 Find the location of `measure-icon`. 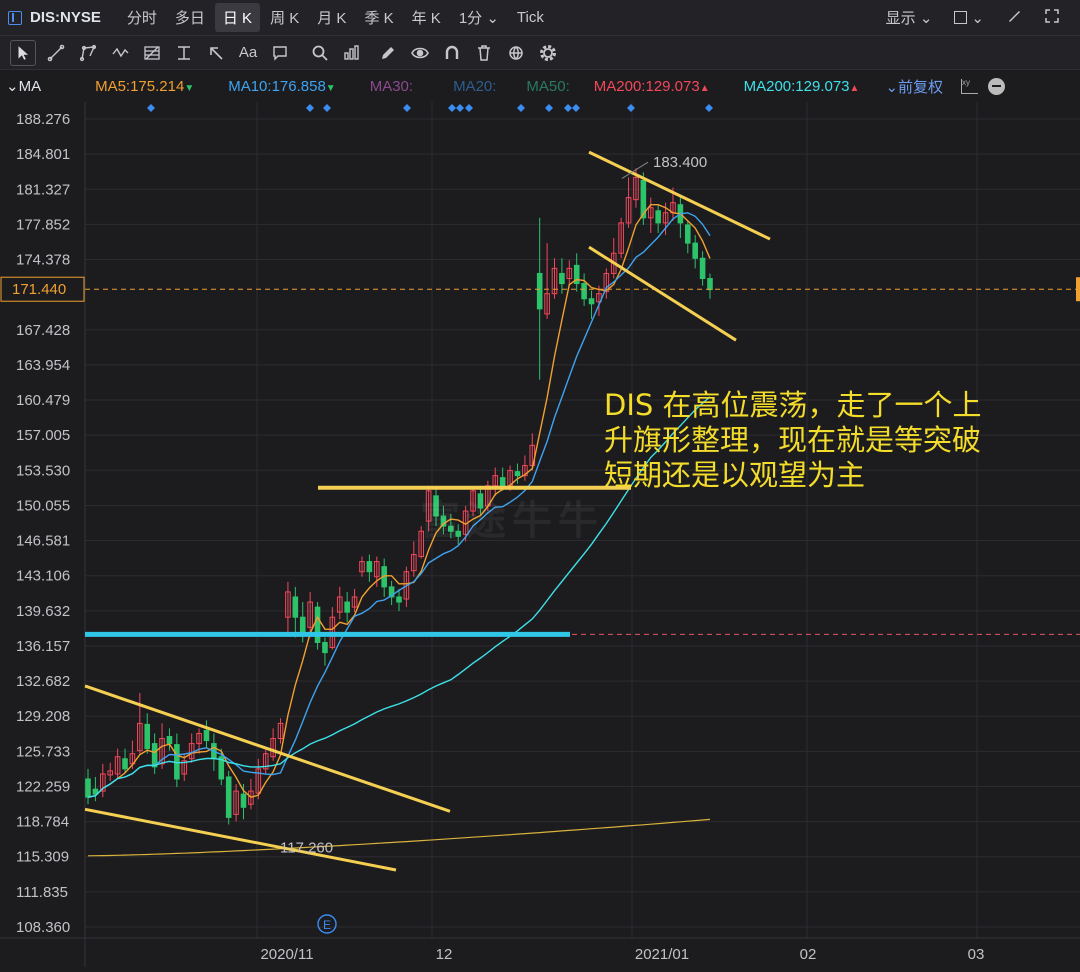

measure-icon is located at coordinates (352, 53).